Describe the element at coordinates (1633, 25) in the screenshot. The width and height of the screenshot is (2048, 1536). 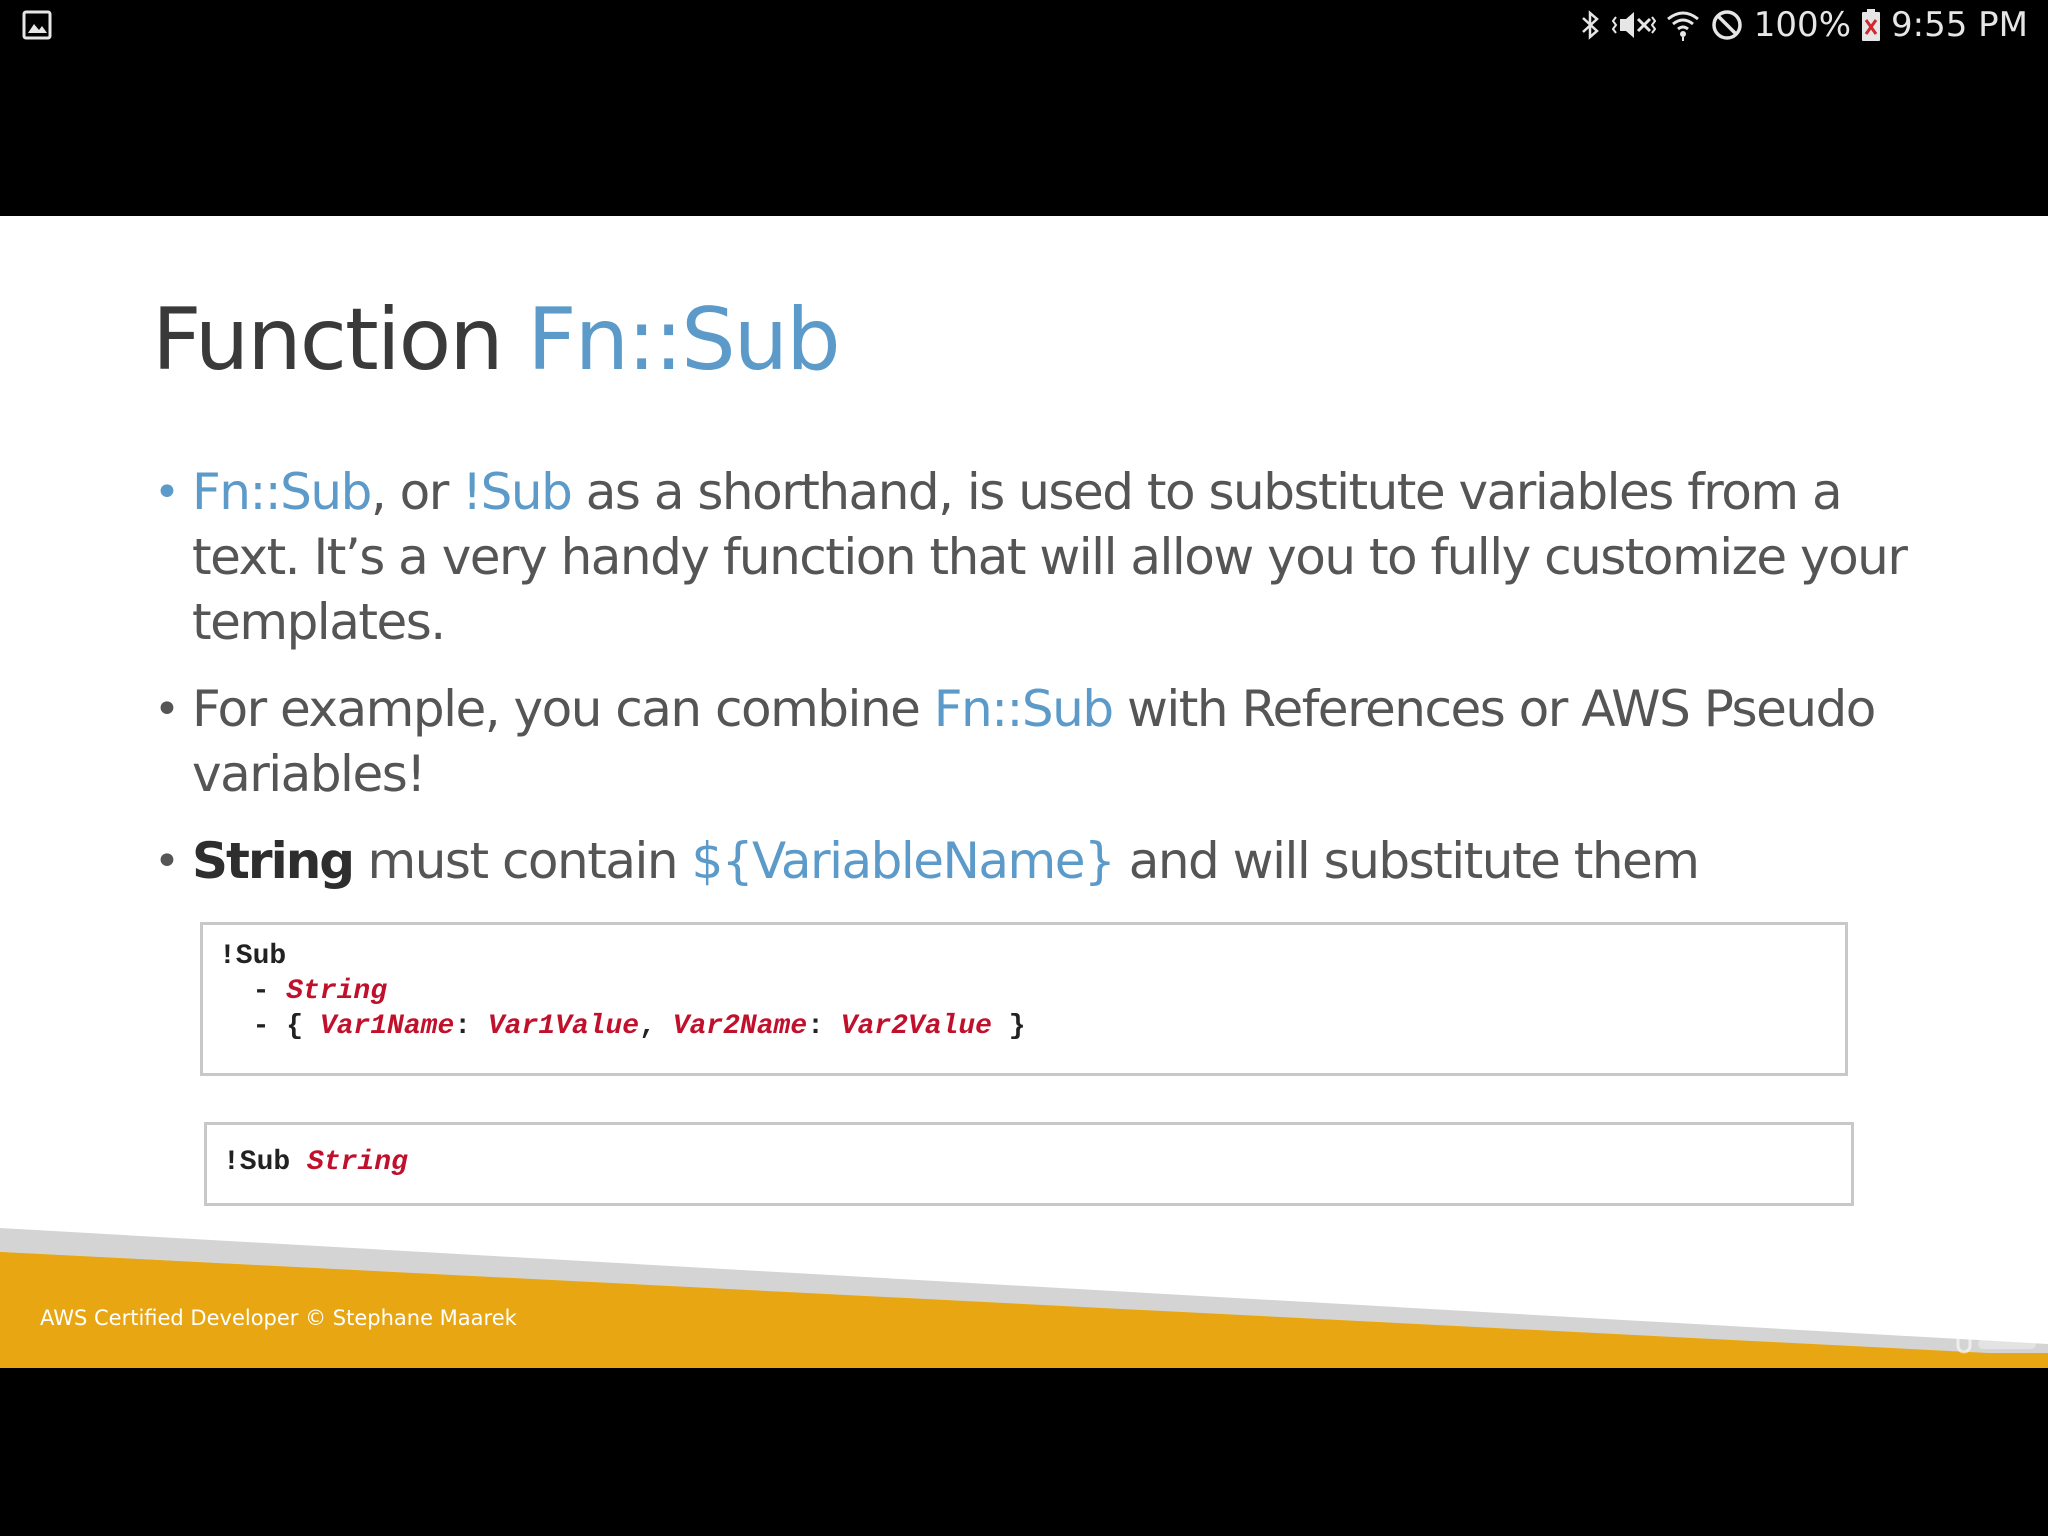
I see `vibrate-icon` at that location.